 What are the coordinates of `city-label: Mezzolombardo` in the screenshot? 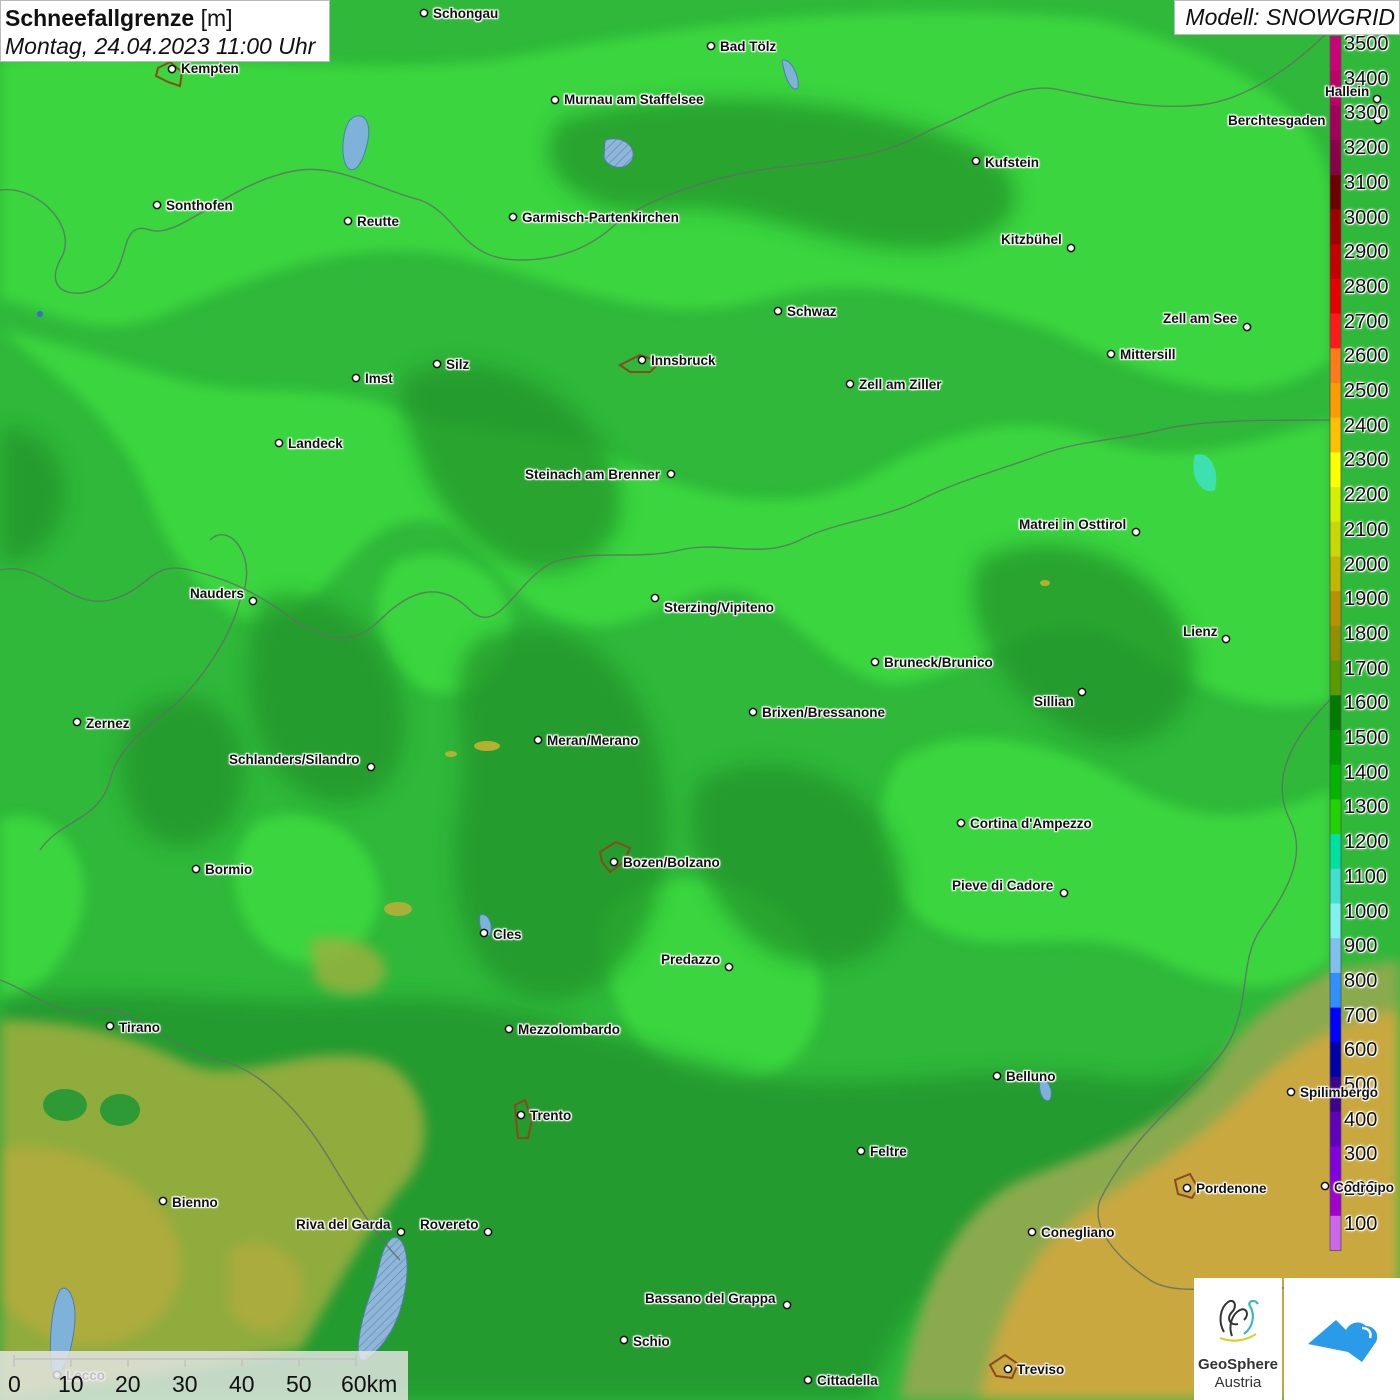 It's located at (569, 1029).